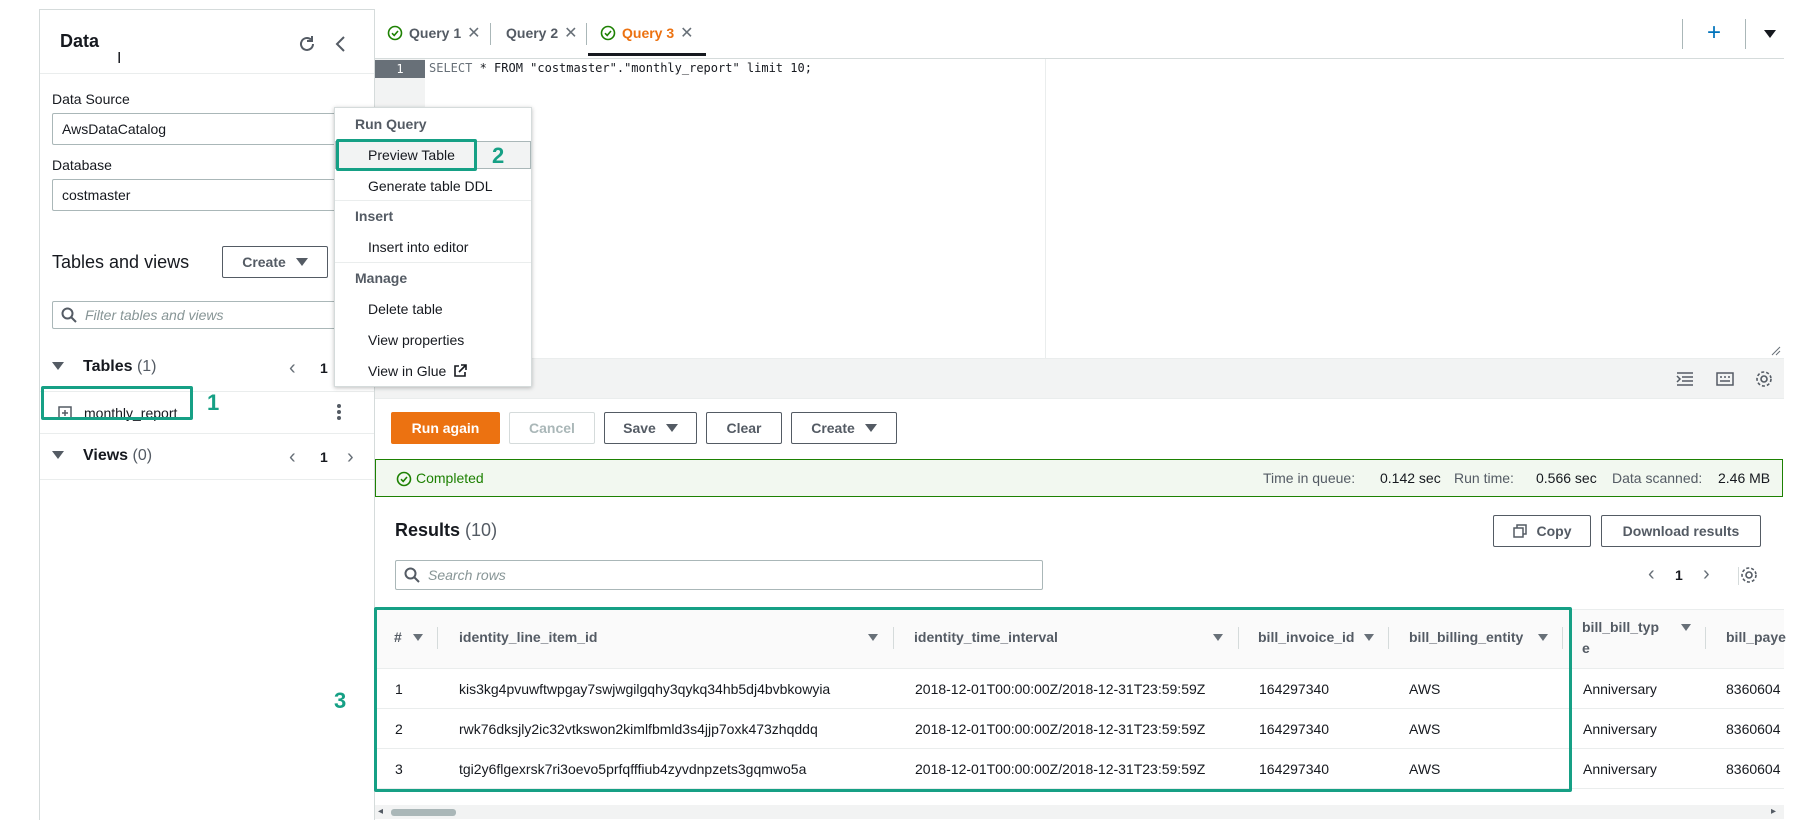  I want to click on create-table-button: Create, so click(275, 262).